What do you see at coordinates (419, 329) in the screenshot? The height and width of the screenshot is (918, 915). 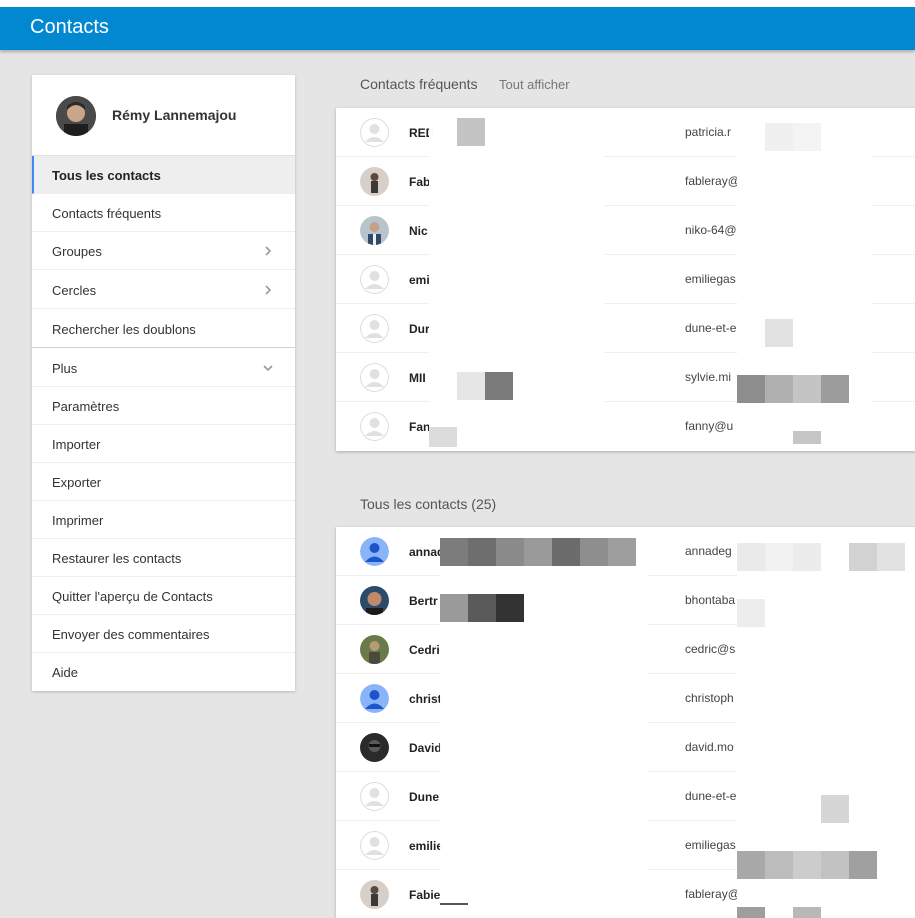 I see `contact-name: Dur` at bounding box center [419, 329].